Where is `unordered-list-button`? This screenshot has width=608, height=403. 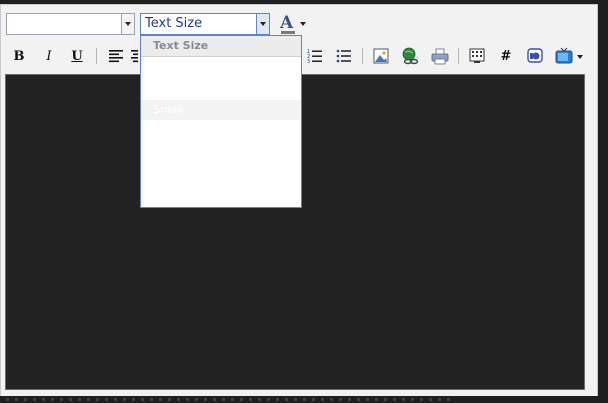 unordered-list-button is located at coordinates (344, 56).